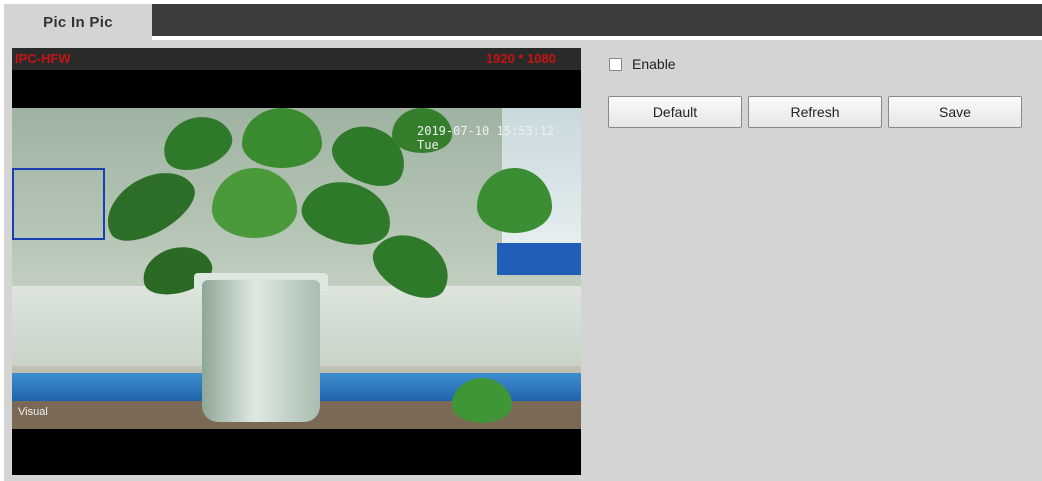 The image size is (1042, 481). Describe the element at coordinates (261, 351) in the screenshot. I see `flower-pot` at that location.